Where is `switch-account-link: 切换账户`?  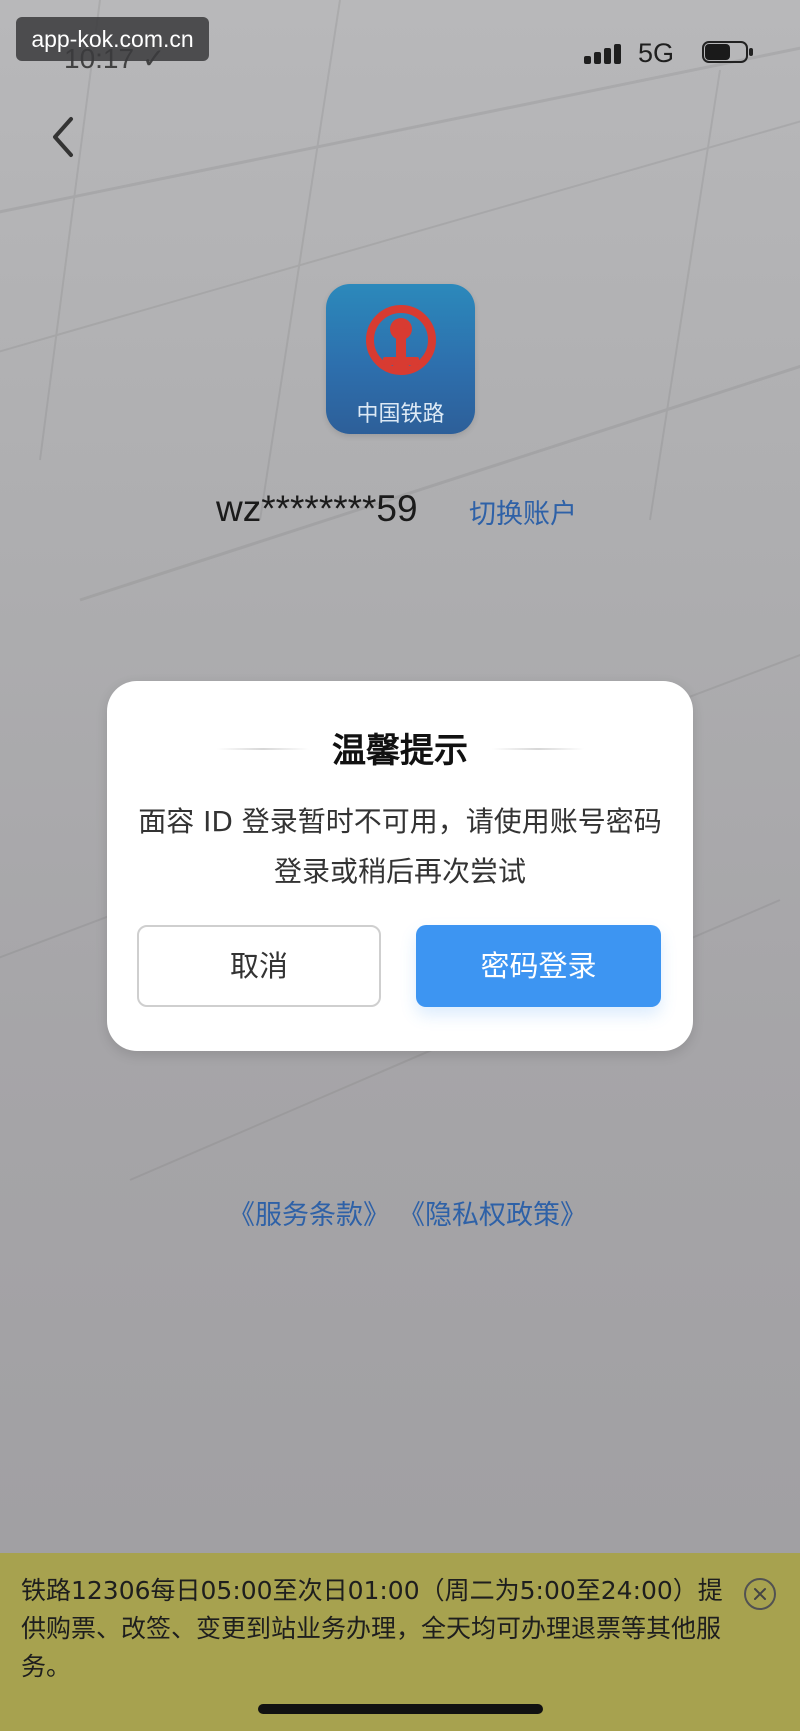 switch-account-link: 切换账户 is located at coordinates (523, 511).